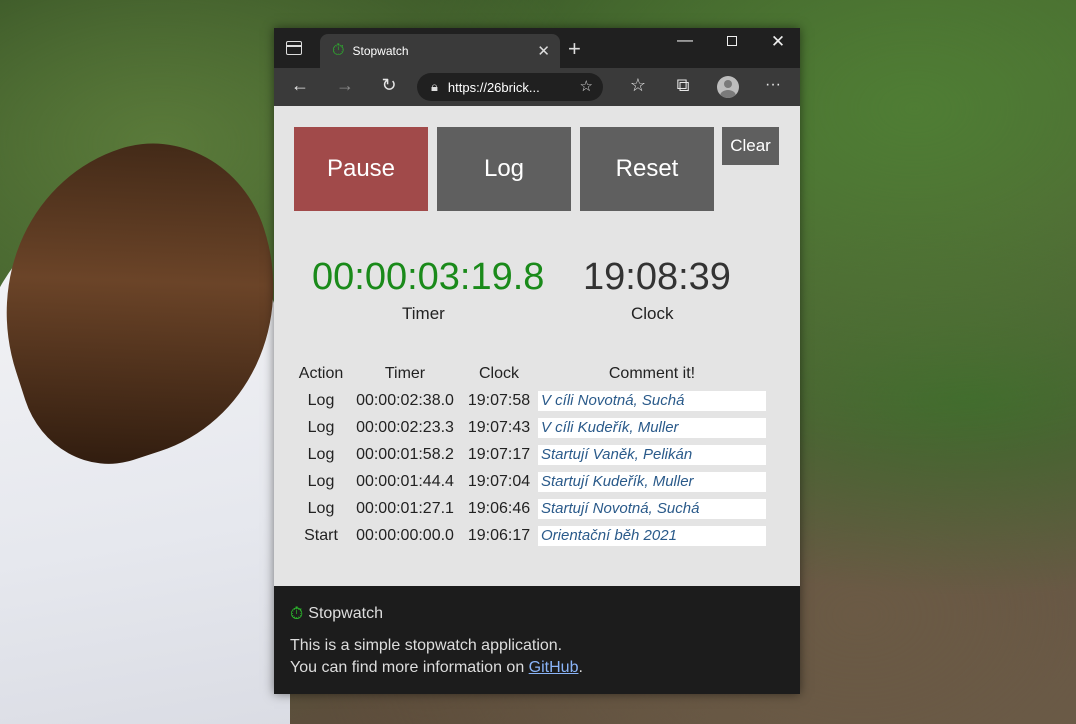  Describe the element at coordinates (434, 87) in the screenshot. I see `lock-icon: 🔒︎` at that location.